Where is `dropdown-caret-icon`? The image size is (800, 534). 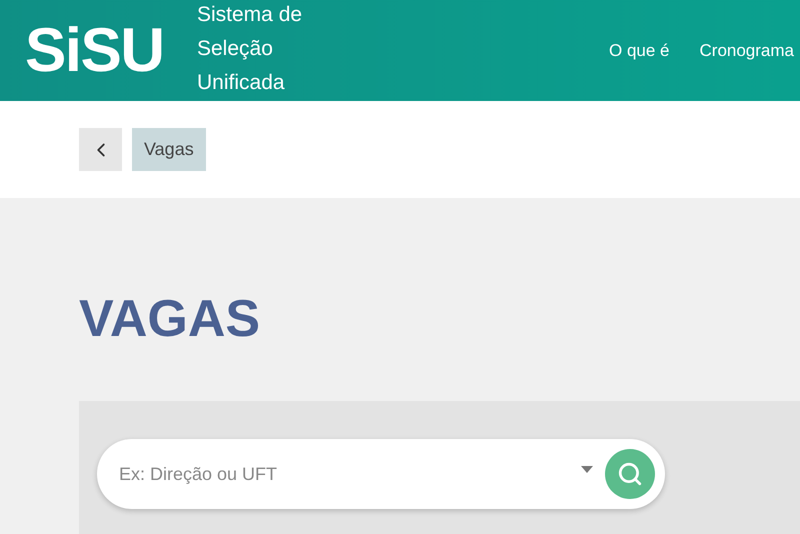 dropdown-caret-icon is located at coordinates (587, 469).